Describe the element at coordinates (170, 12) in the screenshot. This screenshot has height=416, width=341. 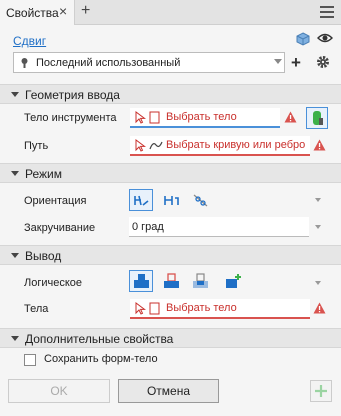
I see `tab-bar: Свойства × +` at that location.